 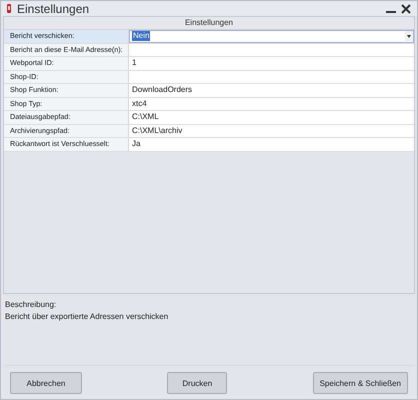 I want to click on grid-caption: Einstellungen, so click(x=209, y=23).